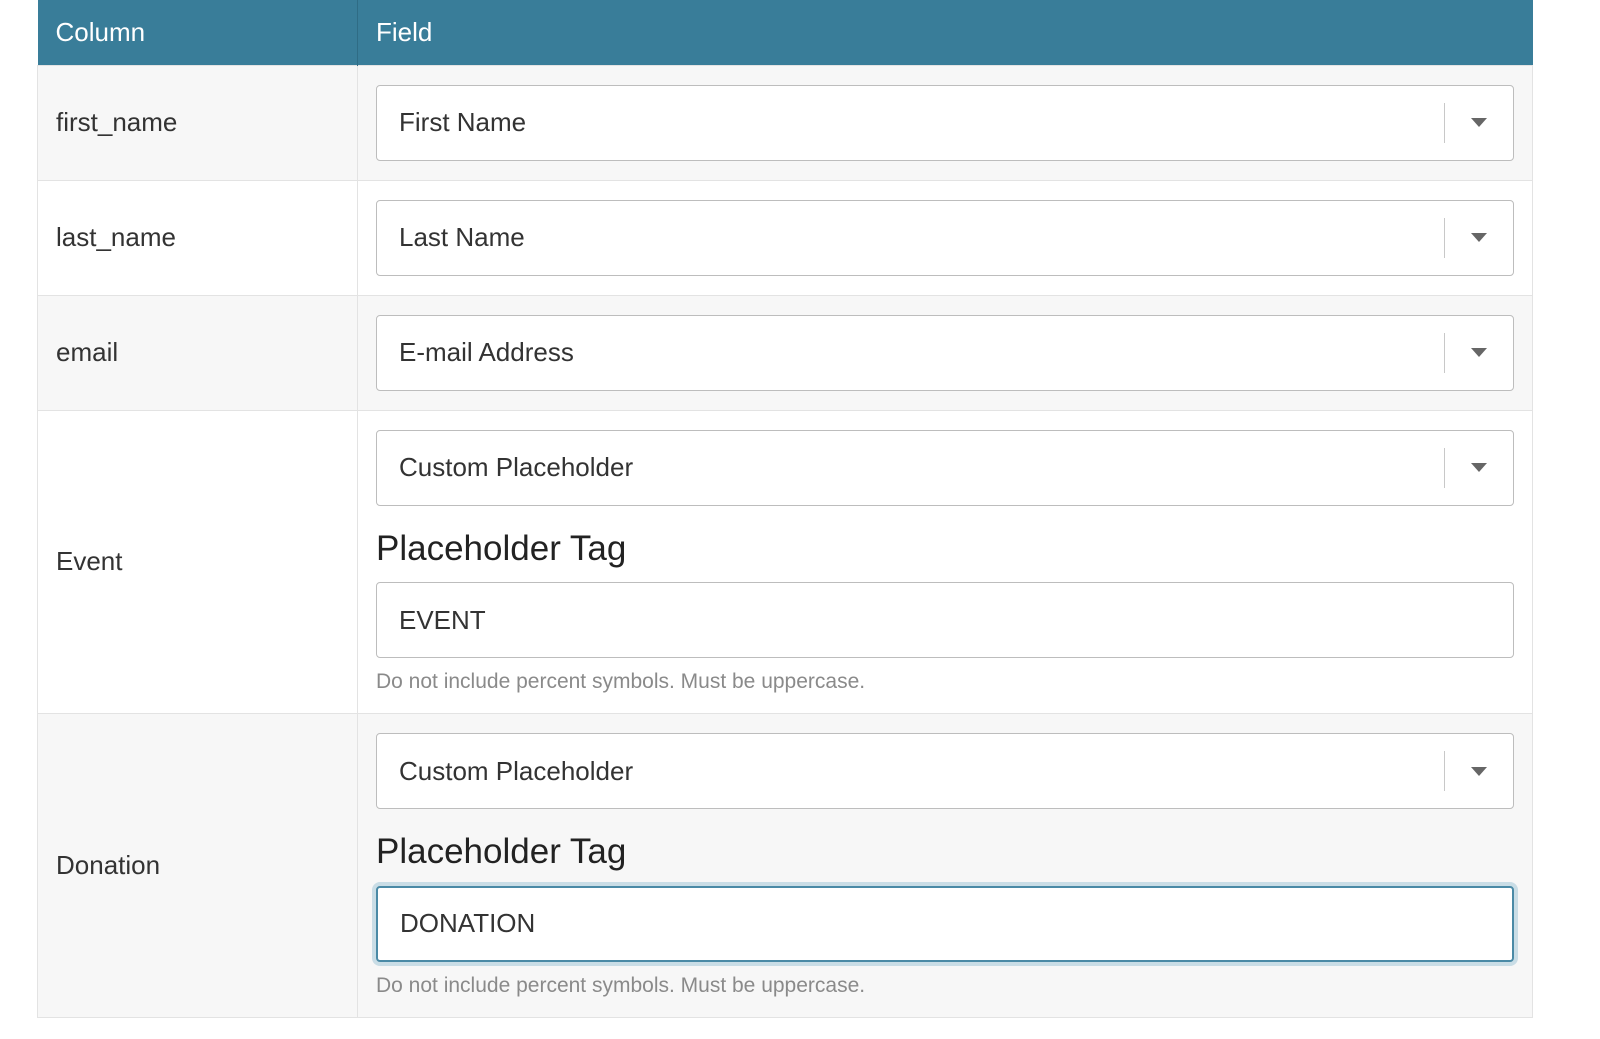 Image resolution: width=1600 pixels, height=1039 pixels. I want to click on table-row: last_name Last Name, so click(785, 237).